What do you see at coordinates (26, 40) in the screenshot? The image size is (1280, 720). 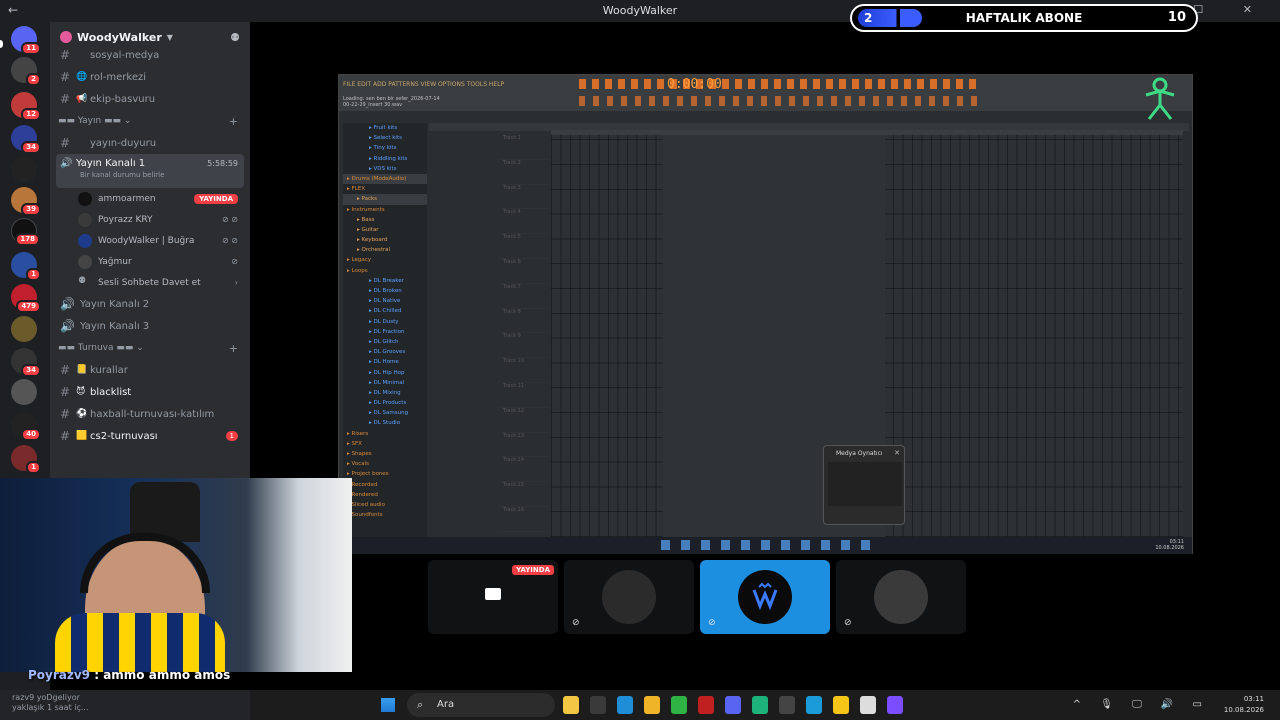 I see `server-home-icon: 11` at bounding box center [26, 40].